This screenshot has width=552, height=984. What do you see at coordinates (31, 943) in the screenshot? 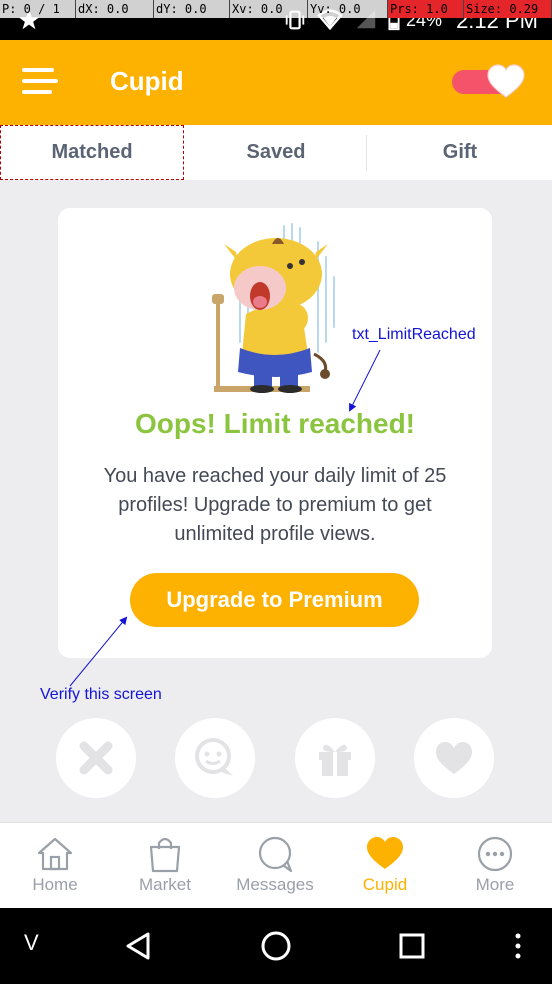
I see `keyboard-switch-key: V` at bounding box center [31, 943].